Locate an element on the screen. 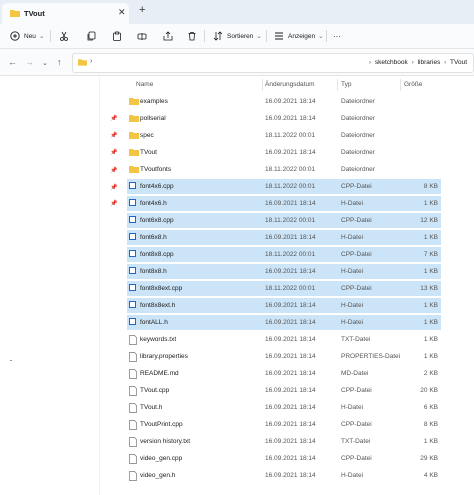 Image resolution: width=474 pixels, height=495 pixels. column-header-name: Name is located at coordinates (144, 84).